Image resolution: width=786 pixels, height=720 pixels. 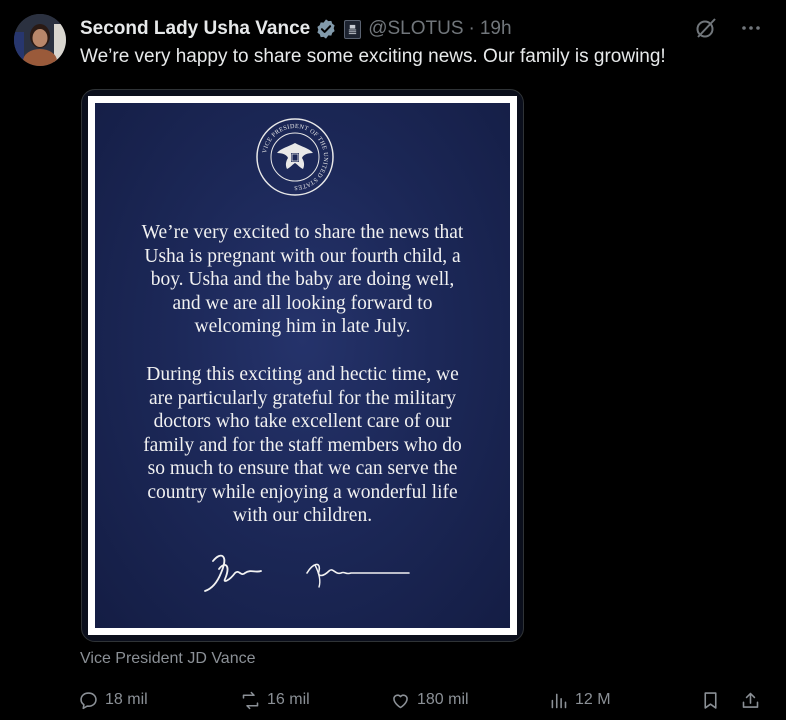 I want to click on views-chart-icon, so click(x=559, y=700).